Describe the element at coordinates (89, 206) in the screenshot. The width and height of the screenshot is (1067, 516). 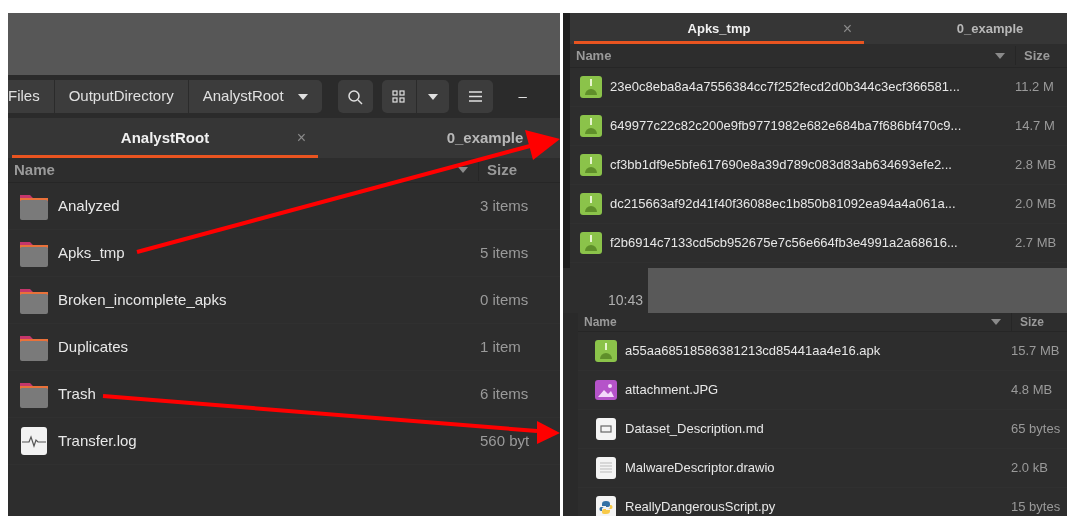
I see `file-name: Analyzed` at that location.